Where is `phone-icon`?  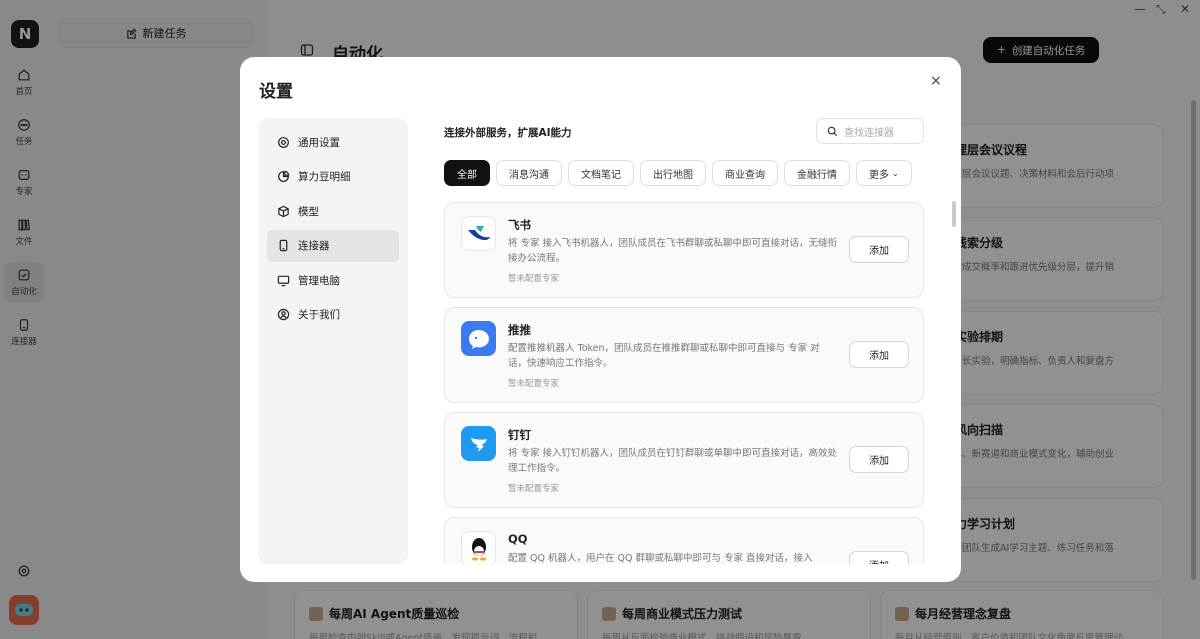
phone-icon is located at coordinates (283, 245).